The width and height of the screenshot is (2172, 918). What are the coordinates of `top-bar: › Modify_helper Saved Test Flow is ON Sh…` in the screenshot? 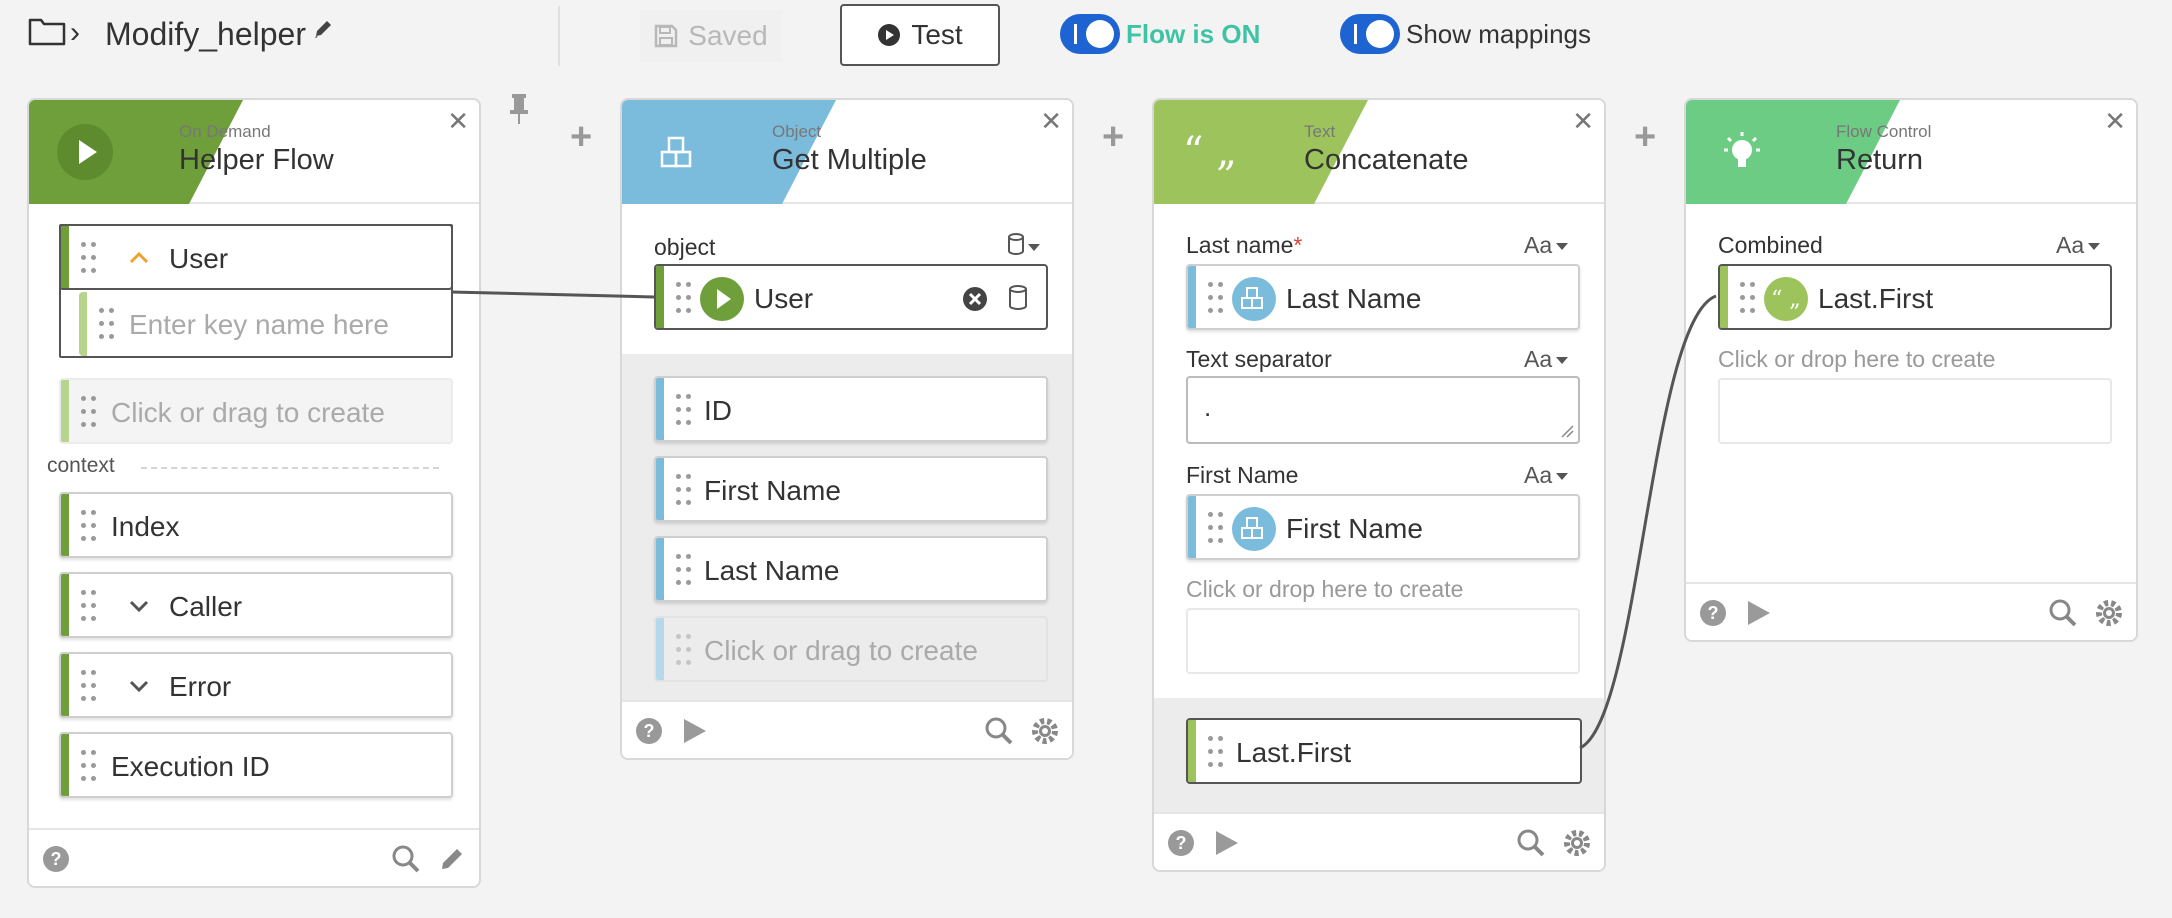 It's located at (1086, 35).